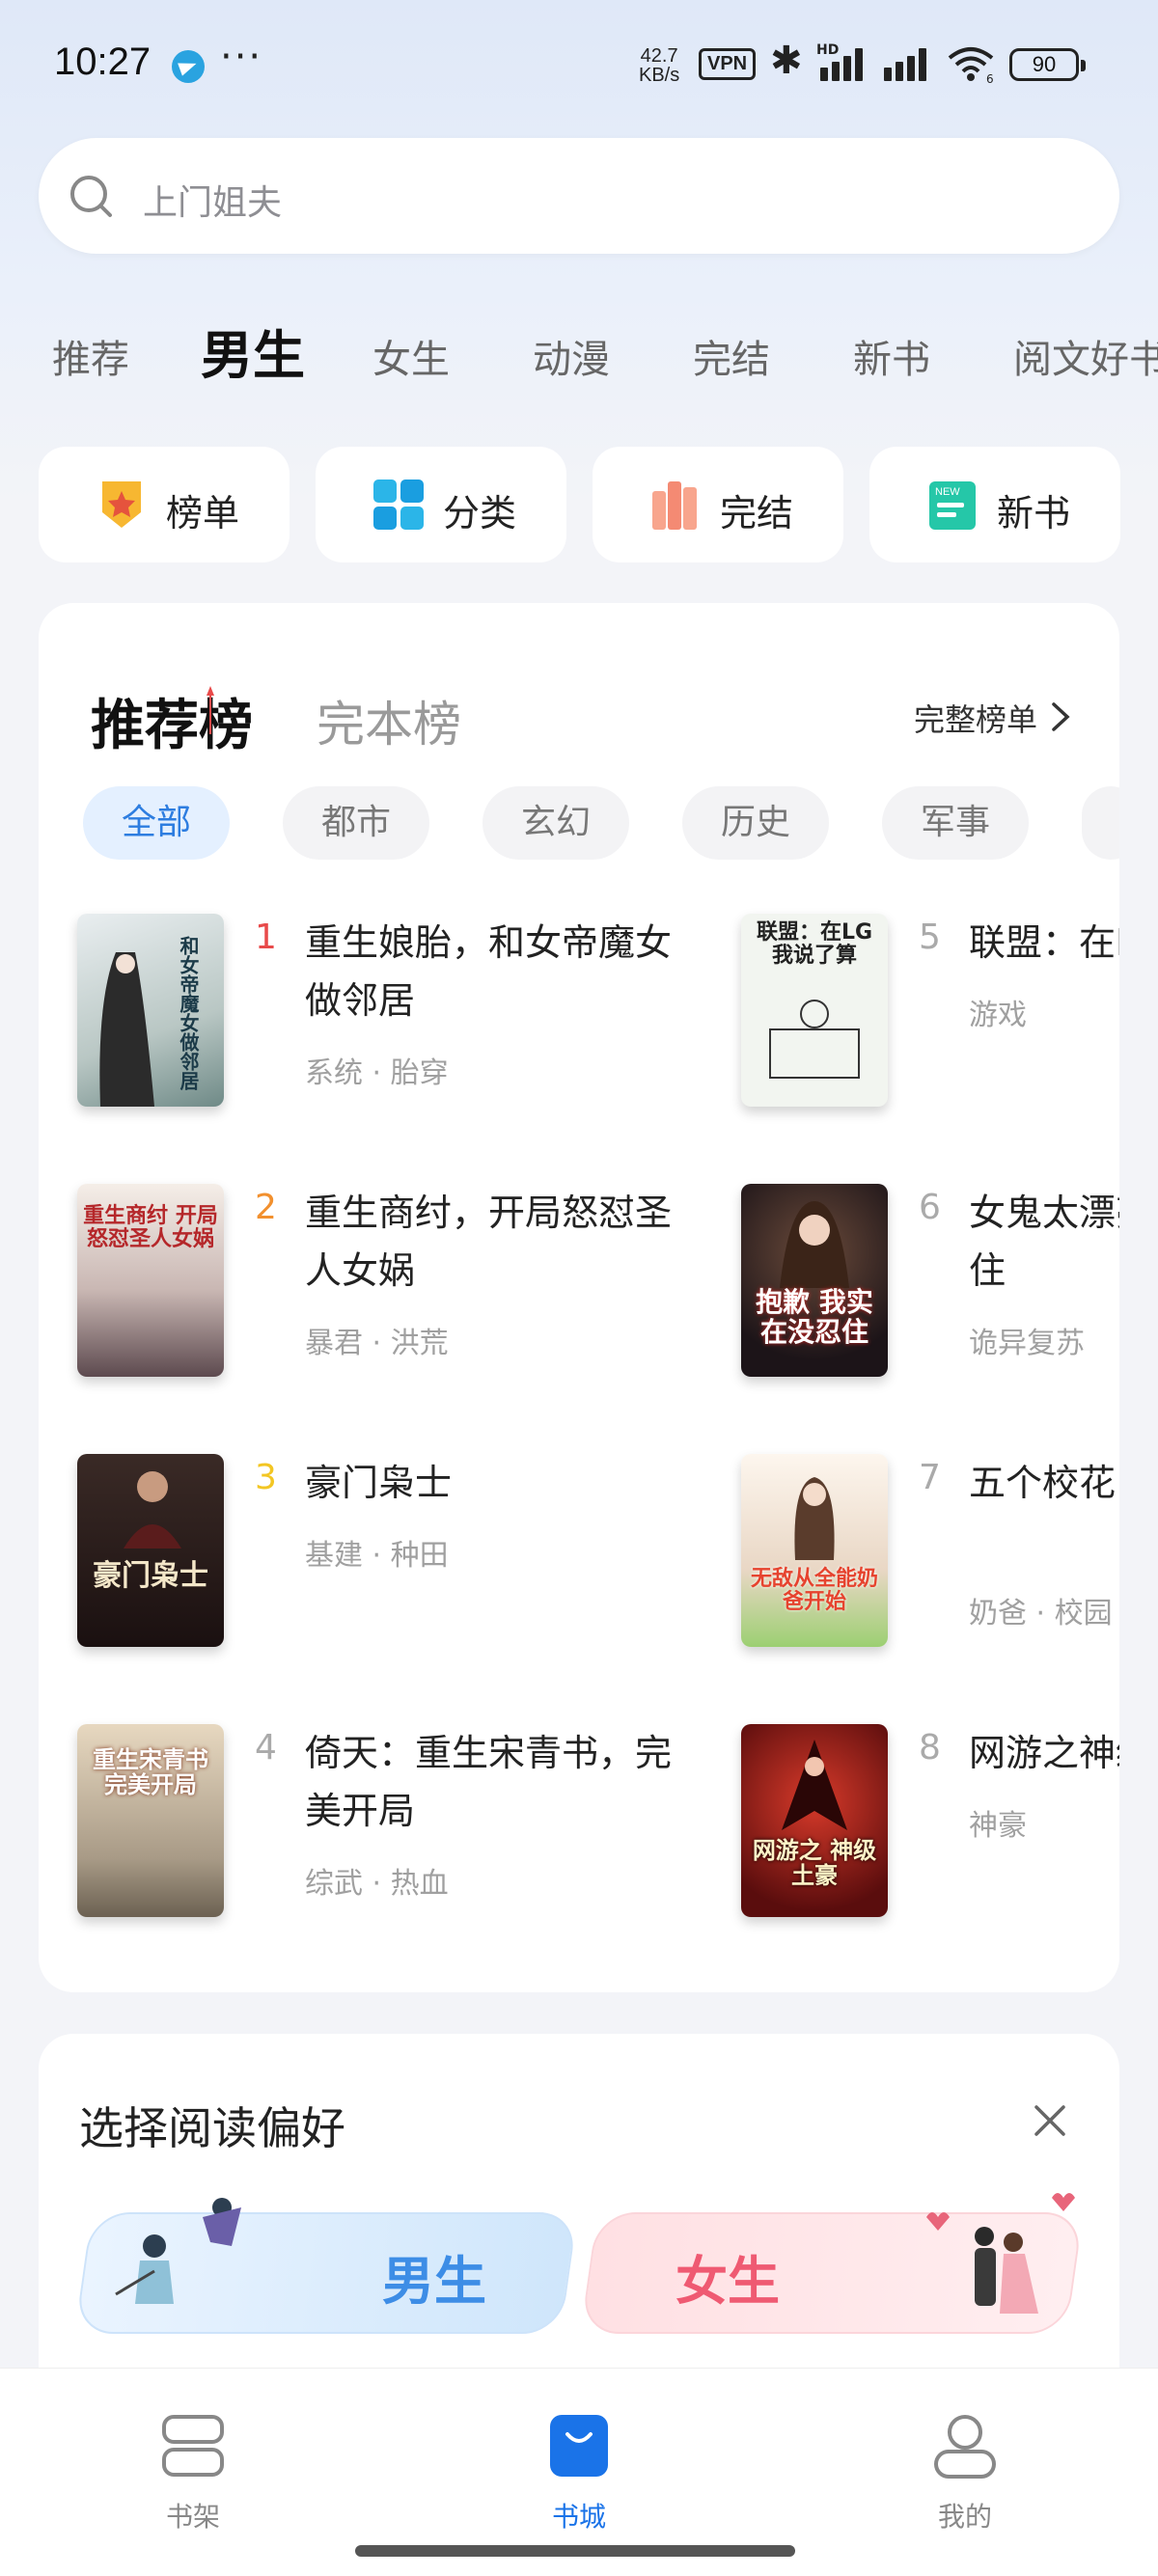  I want to click on quick-entry-label: 完结, so click(757, 513).